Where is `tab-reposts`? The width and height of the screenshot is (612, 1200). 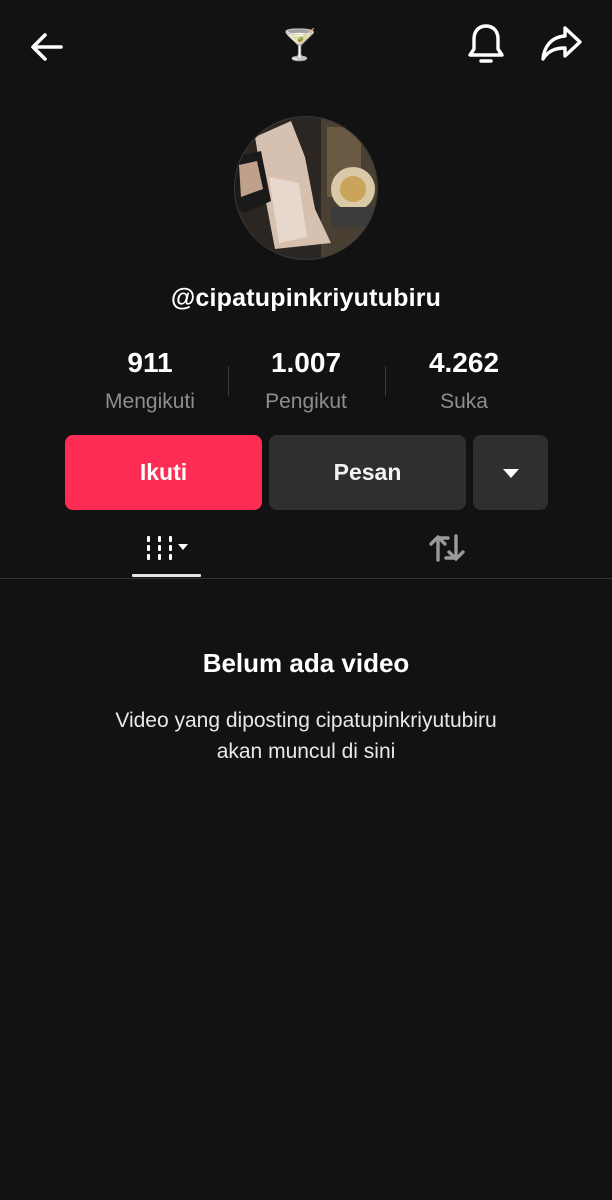 tab-reposts is located at coordinates (447, 548).